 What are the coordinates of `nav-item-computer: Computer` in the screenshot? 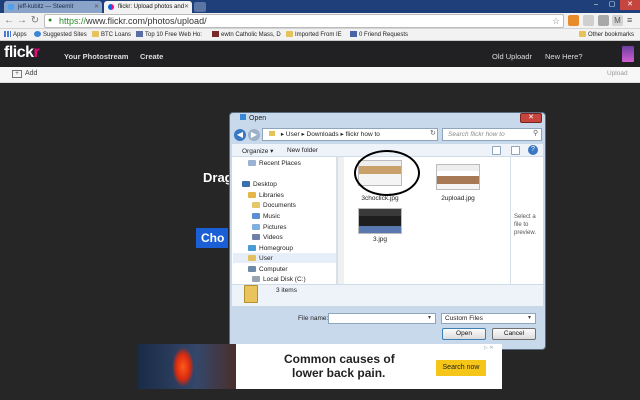 It's located at (268, 269).